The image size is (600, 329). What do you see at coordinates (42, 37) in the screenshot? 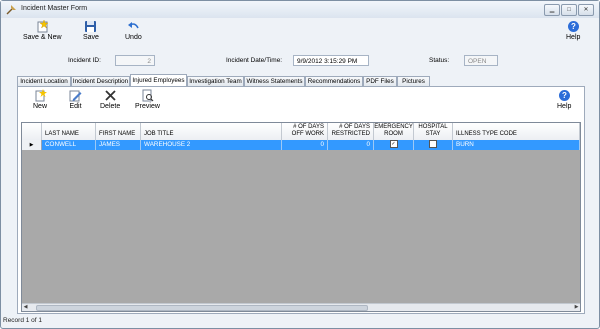
I see `save-new-label: Save & New` at bounding box center [42, 37].